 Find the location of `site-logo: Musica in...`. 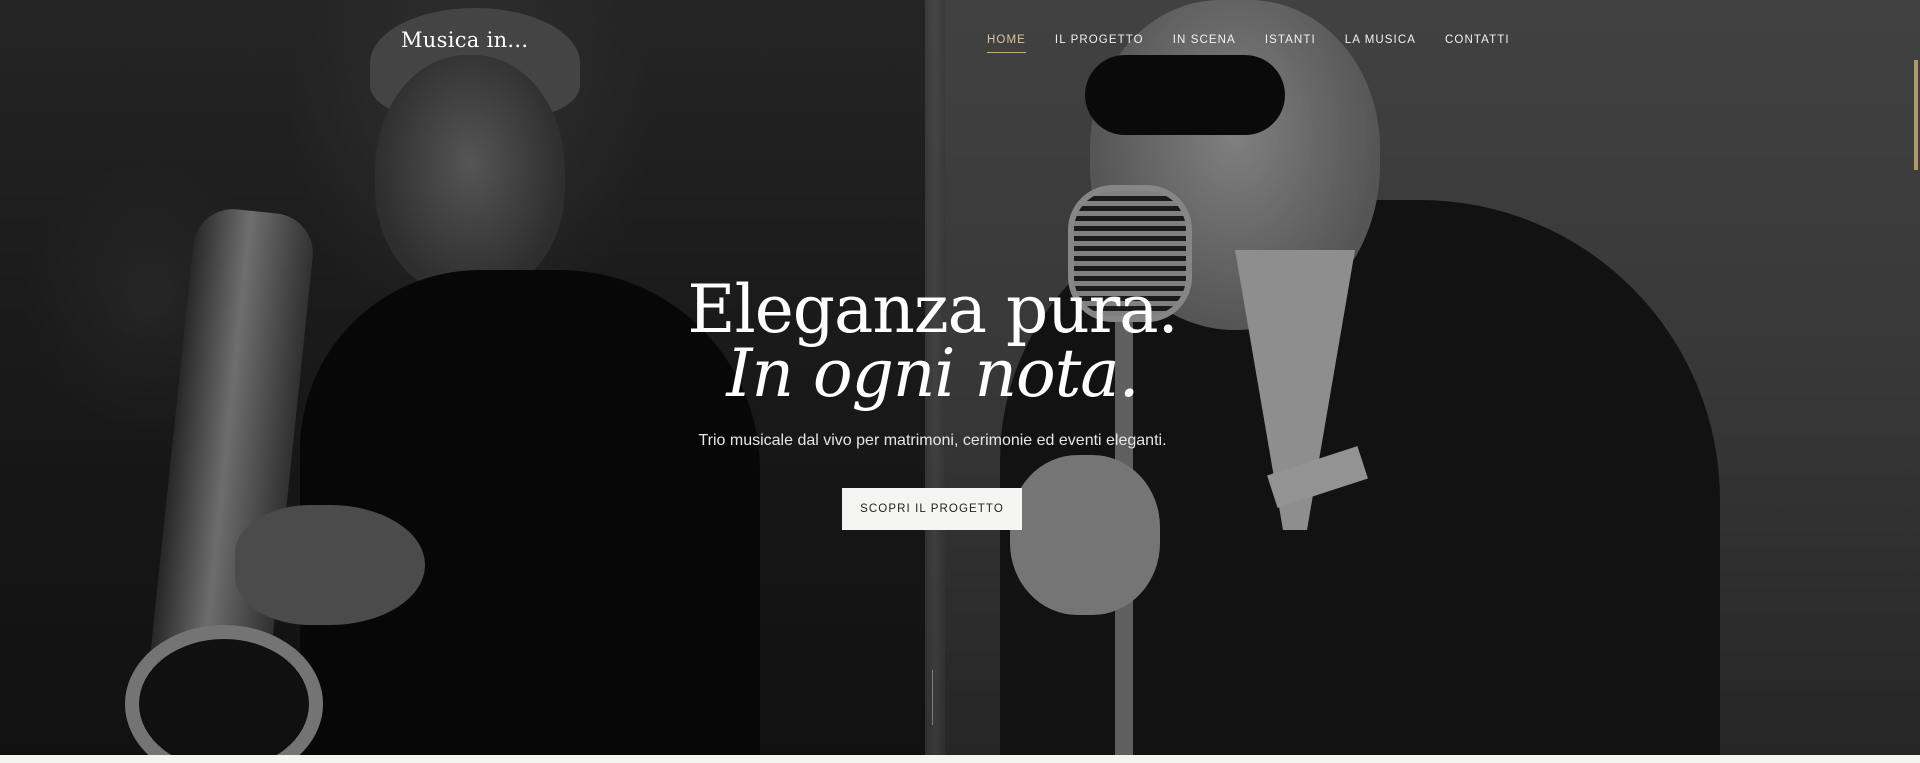

site-logo: Musica in... is located at coordinates (464, 40).